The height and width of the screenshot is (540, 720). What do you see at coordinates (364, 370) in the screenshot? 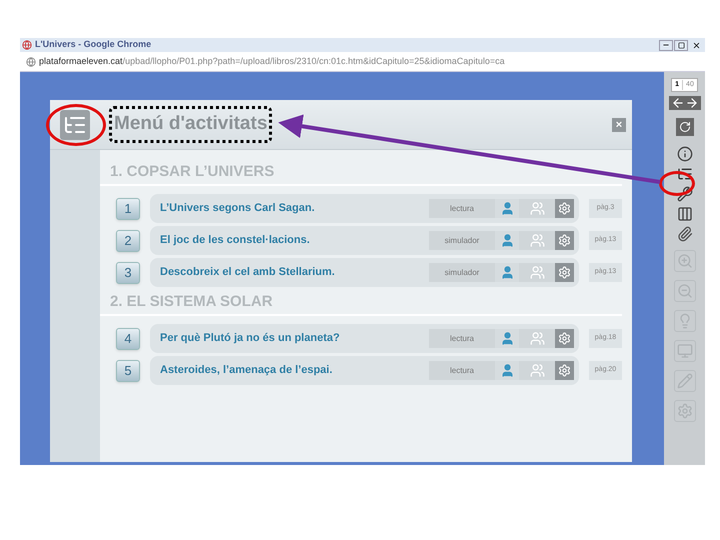
I see `activity-row: Asteroides, l’amenaça de l’espai. lectura` at bounding box center [364, 370].